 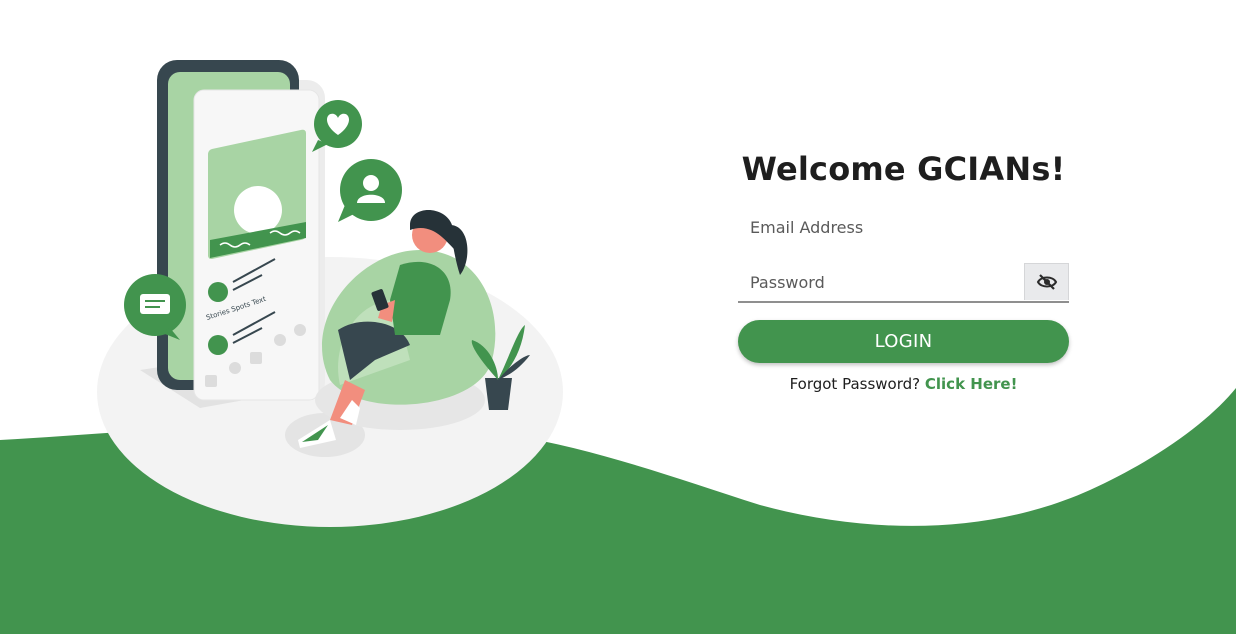 What do you see at coordinates (903, 169) in the screenshot?
I see `page-title: Welcome GCIANs!` at bounding box center [903, 169].